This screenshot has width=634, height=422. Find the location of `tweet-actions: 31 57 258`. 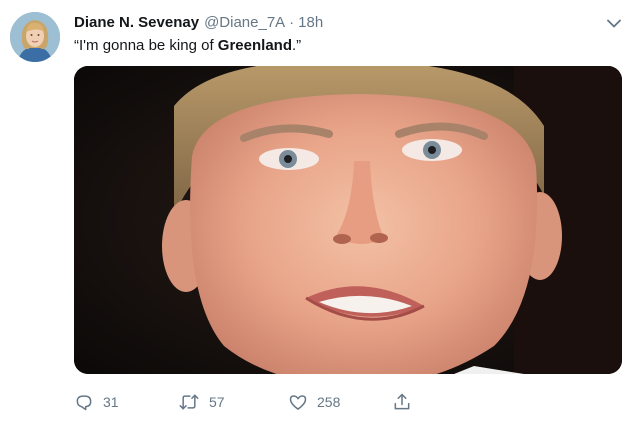

tweet-actions: 31 57 258 is located at coordinates (254, 402).